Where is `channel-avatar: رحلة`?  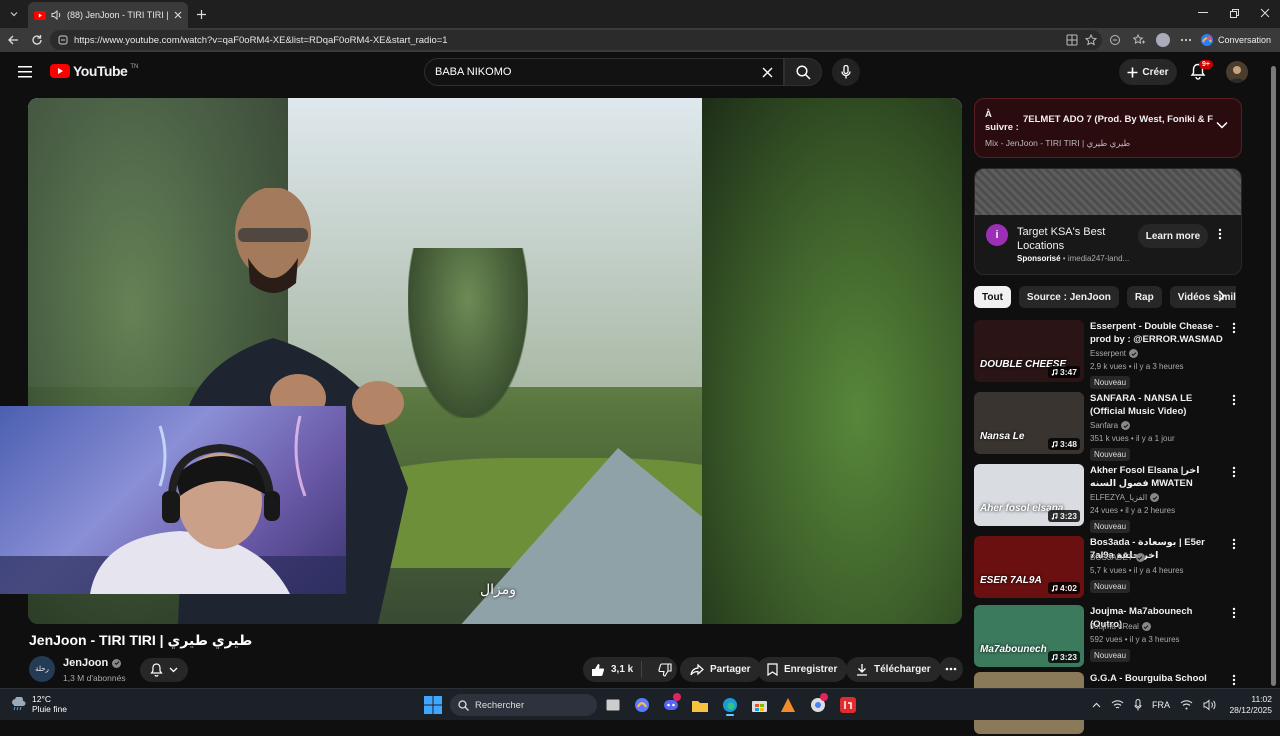
channel-avatar: رحلة is located at coordinates (42, 669).